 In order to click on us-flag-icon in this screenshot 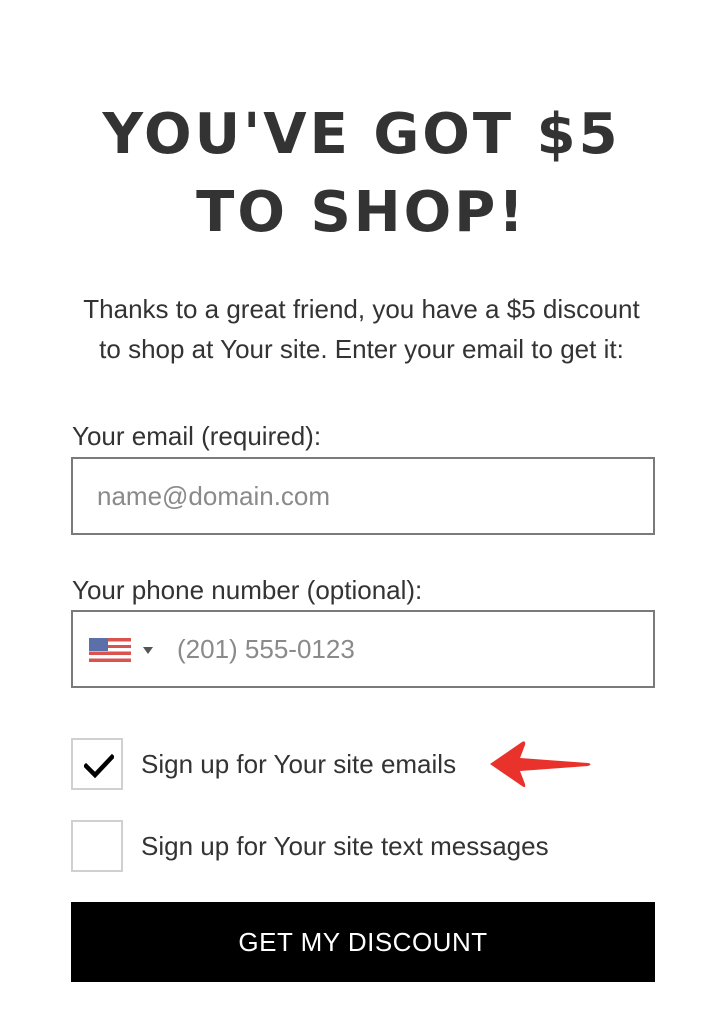, I will do `click(110, 650)`.